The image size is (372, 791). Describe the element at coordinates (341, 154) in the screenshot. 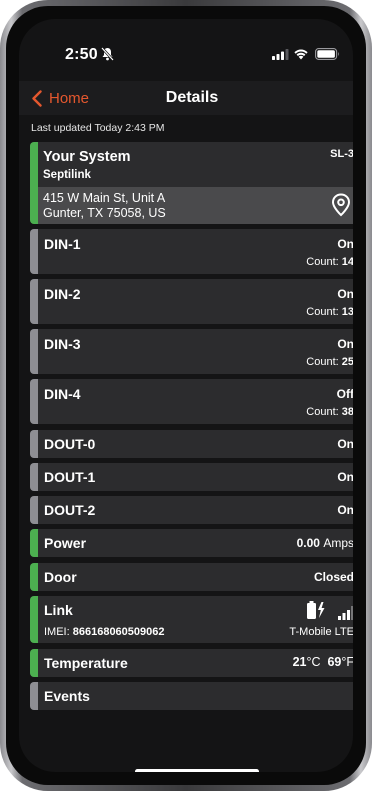

I see `system-code: SL-3` at that location.